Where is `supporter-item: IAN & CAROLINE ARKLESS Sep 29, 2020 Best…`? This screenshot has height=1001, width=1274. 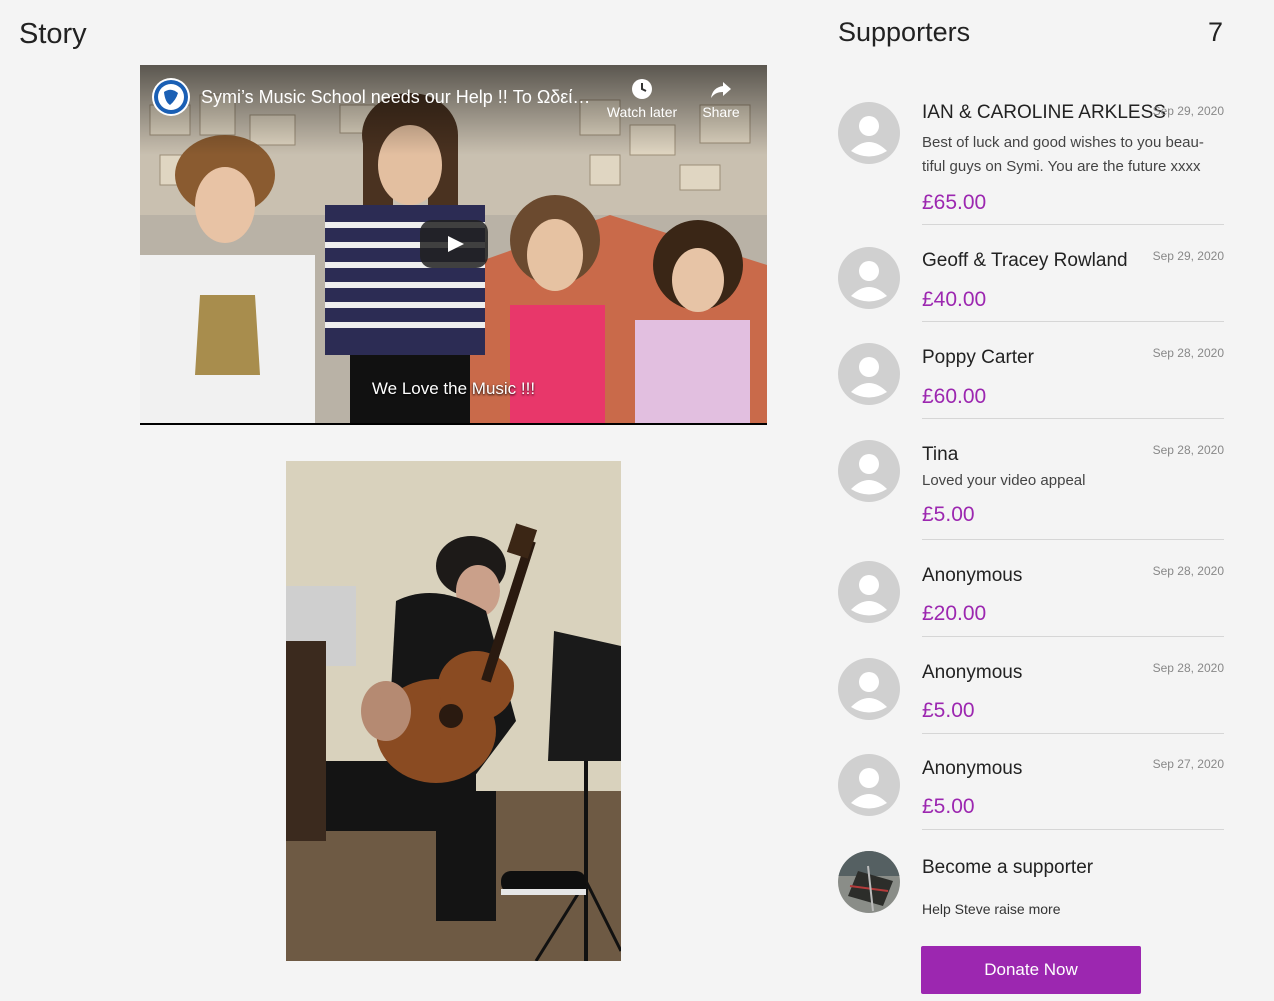
supporter-item: IAN & CAROLINE ARKLESS Sep 29, 2020 Best… is located at coordinates (1031, 164).